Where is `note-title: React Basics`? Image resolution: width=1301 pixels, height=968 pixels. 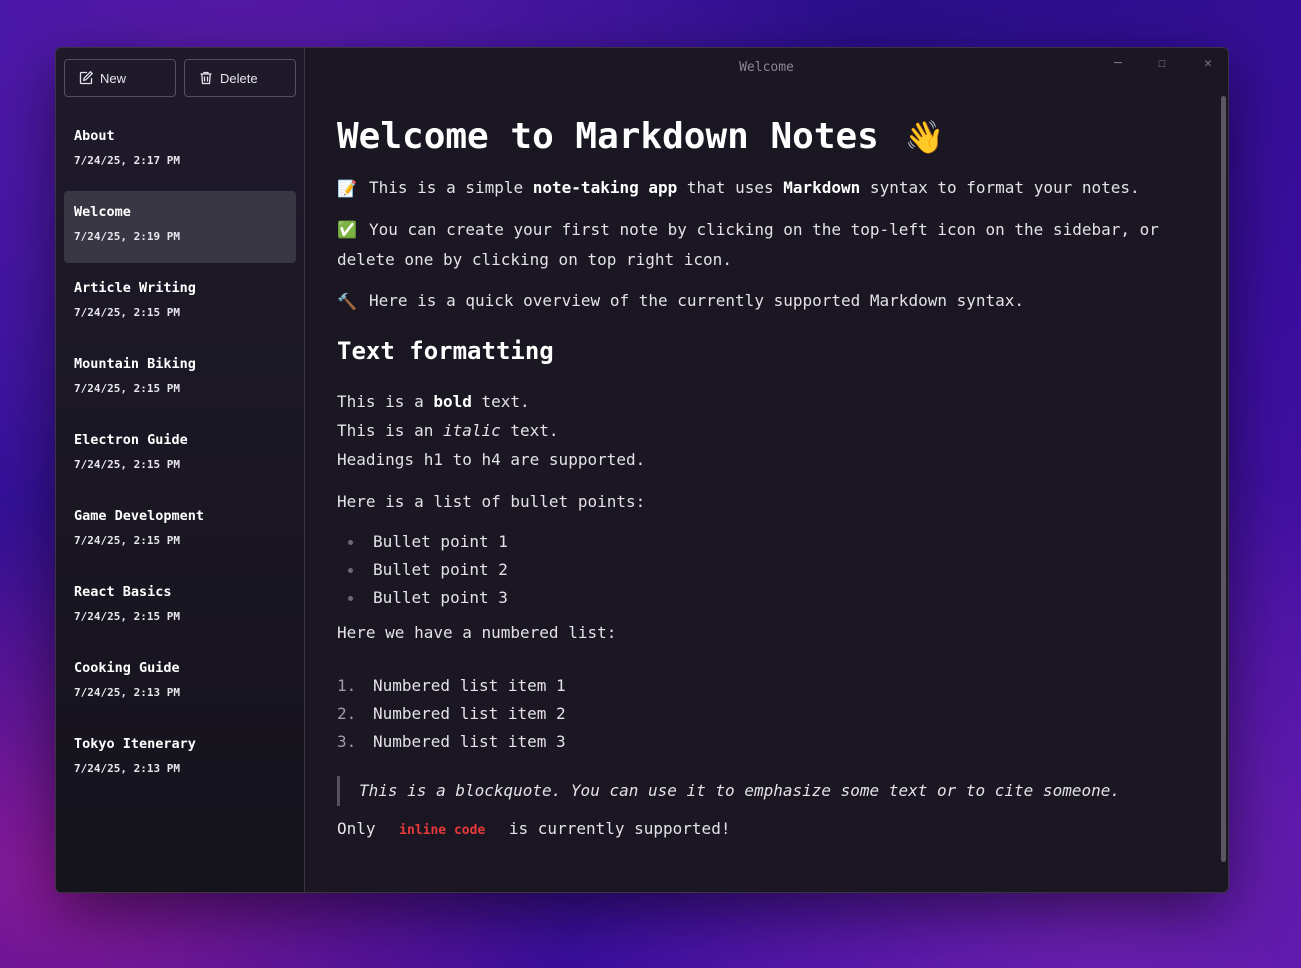
note-title: React Basics is located at coordinates (123, 592).